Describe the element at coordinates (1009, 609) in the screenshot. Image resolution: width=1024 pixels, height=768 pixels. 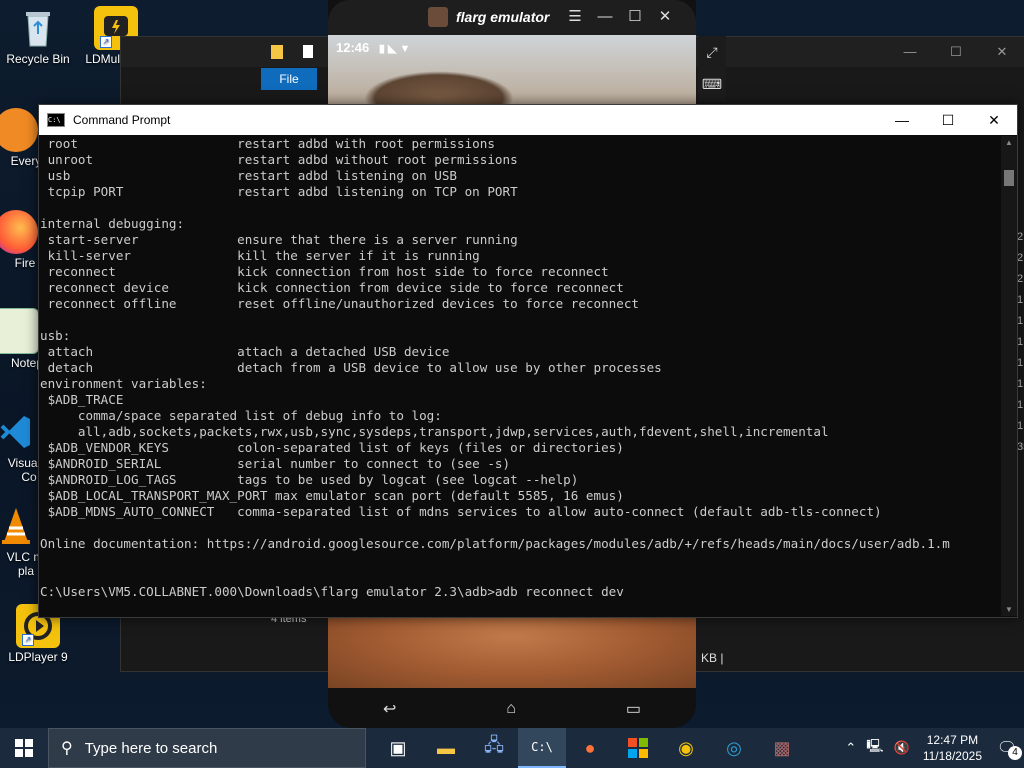
I see `scroll-down-icon: ▼` at that location.